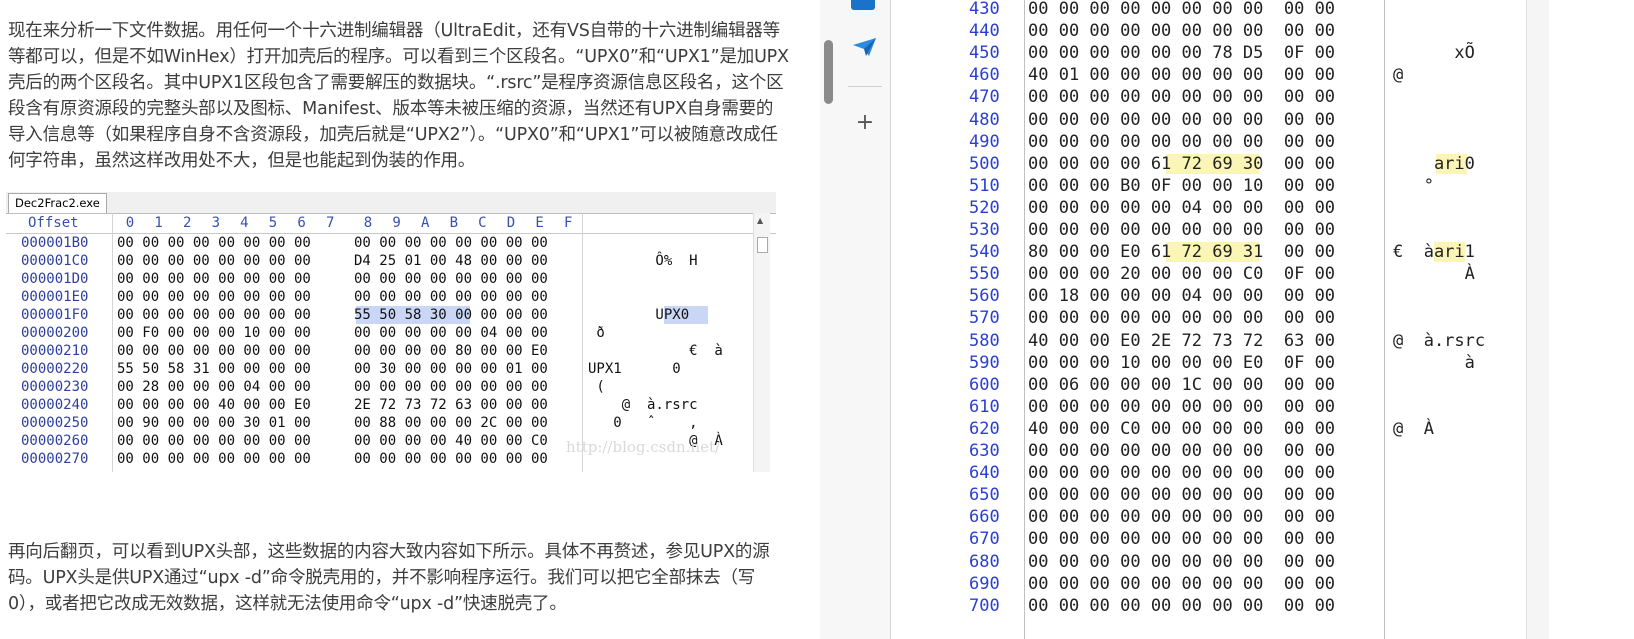 This screenshot has height=639, width=1634. Describe the element at coordinates (1182, 340) in the screenshot. I see `hex-bytes: 40 00 00 E0 2E 72 73 72 63 00` at that location.